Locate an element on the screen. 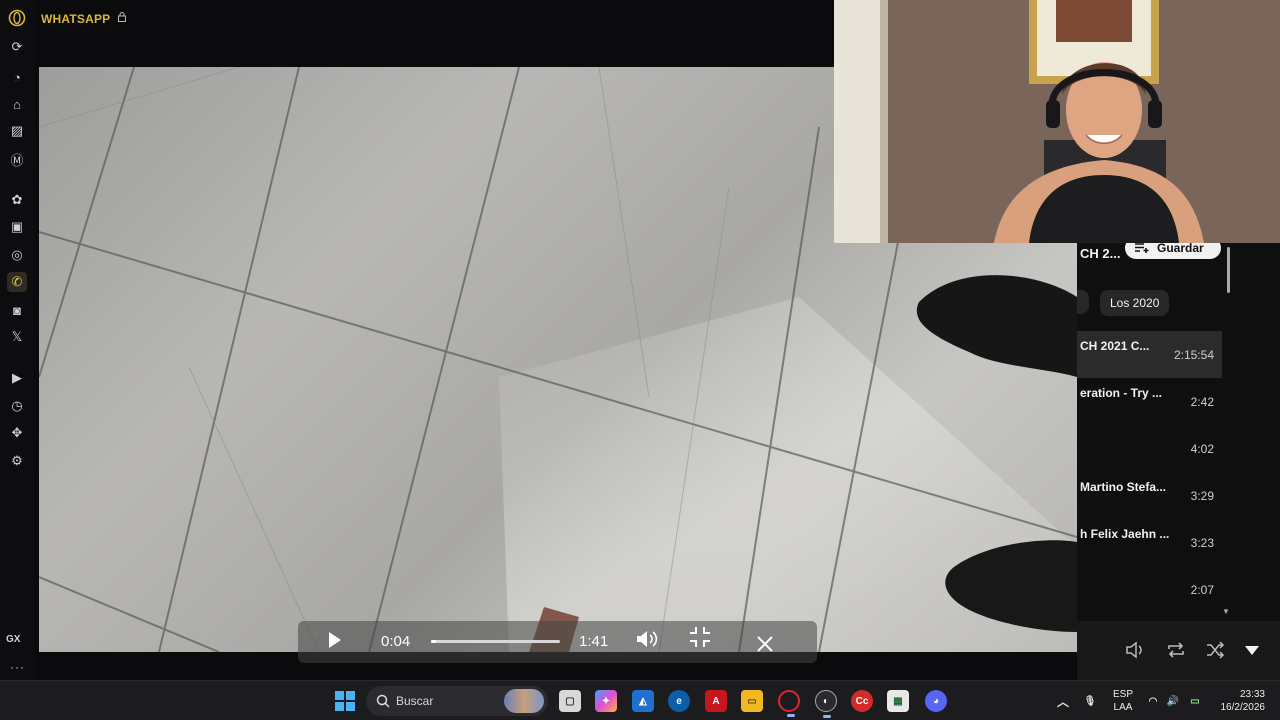 Image resolution: width=1280 pixels, height=720 pixels. settings-icon: ⚙ is located at coordinates (17, 461).